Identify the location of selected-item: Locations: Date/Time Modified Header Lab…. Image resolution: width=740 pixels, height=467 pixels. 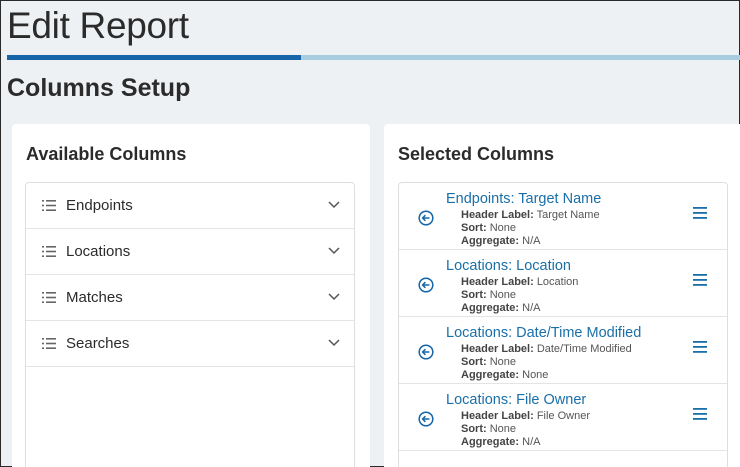
(563, 350).